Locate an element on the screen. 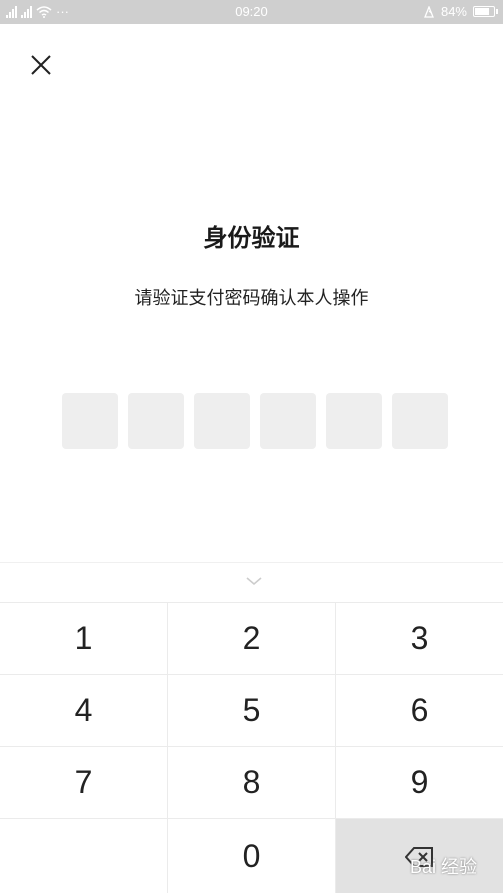 The width and height of the screenshot is (503, 893). pin-input is located at coordinates (255, 421).